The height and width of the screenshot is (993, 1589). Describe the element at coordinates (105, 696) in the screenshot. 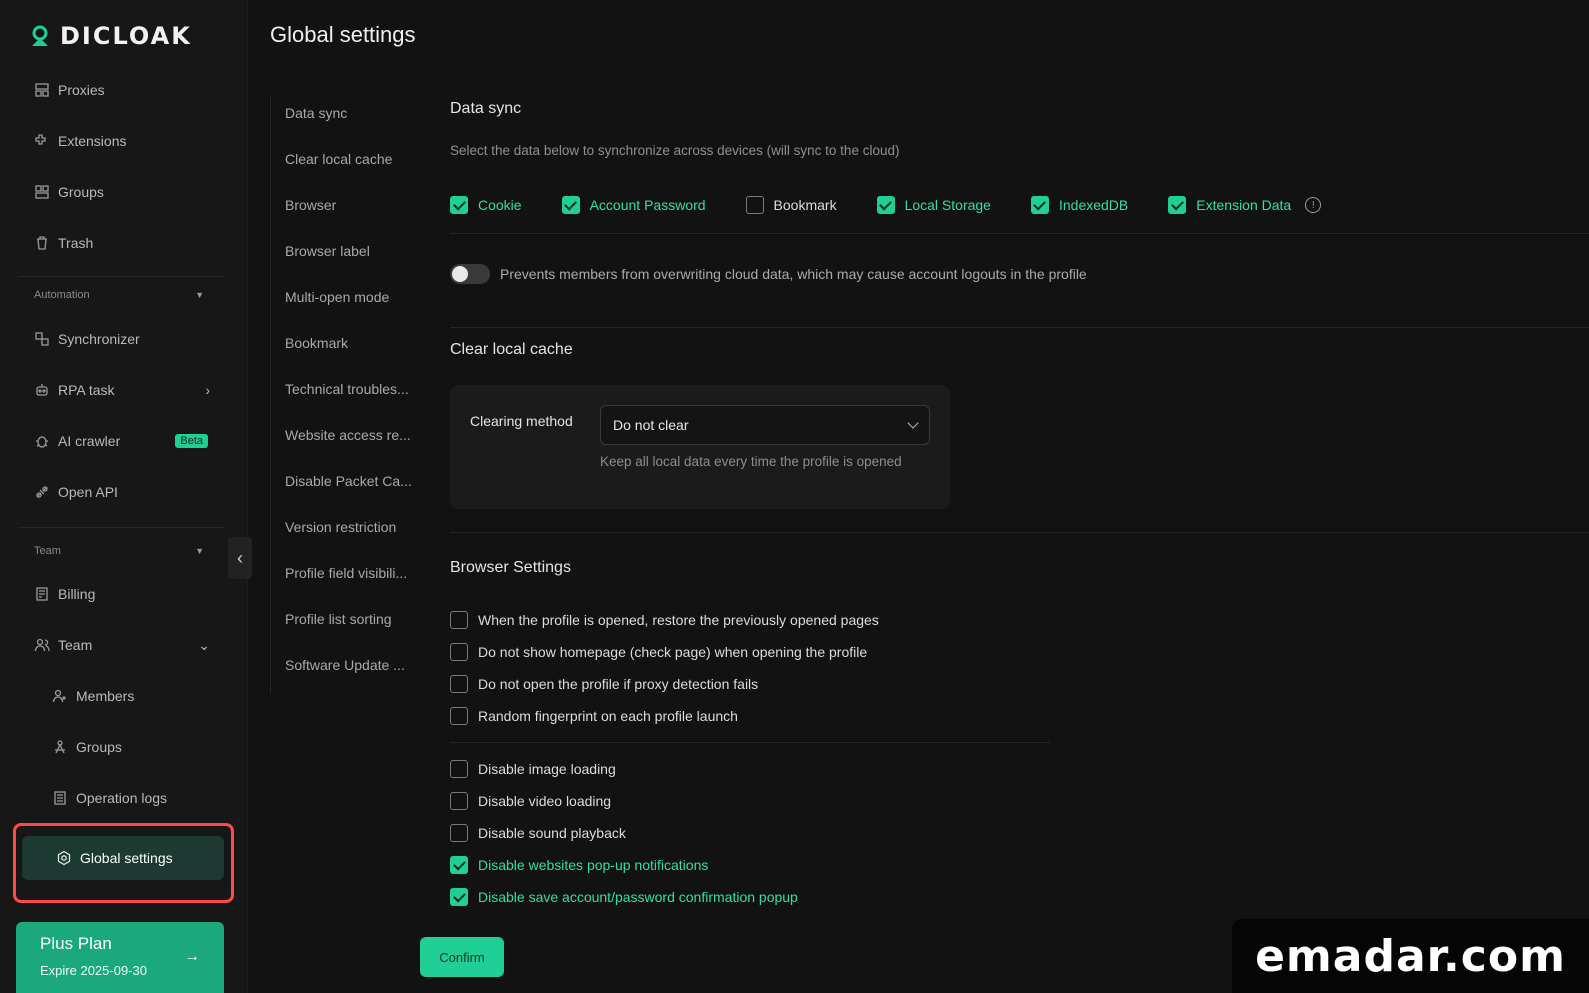

I see `sidebar-item-label: Members` at that location.